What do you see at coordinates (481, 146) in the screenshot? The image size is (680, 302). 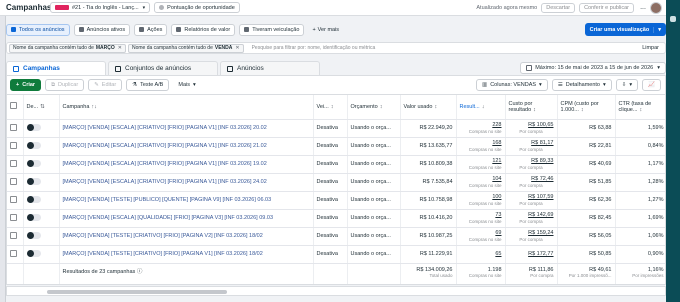 I see `results-cell: 168 Compras no site` at bounding box center [481, 146].